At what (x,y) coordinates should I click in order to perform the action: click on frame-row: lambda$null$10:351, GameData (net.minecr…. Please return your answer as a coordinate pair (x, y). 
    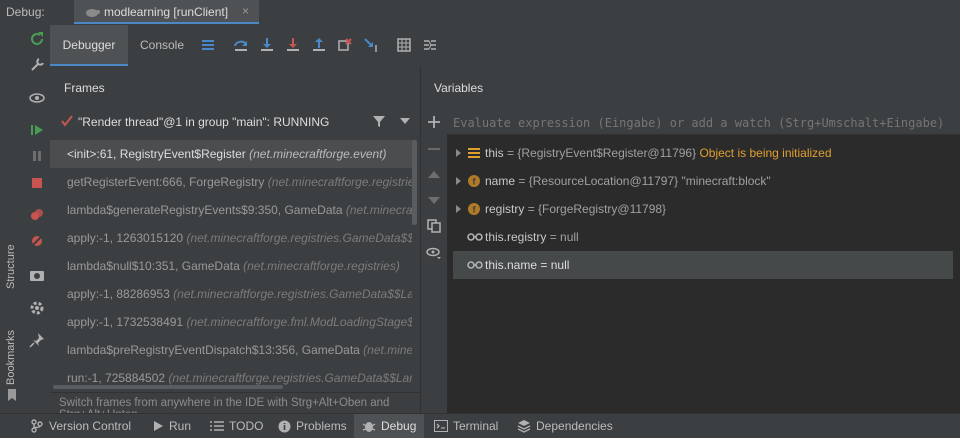
    Looking at the image, I should click on (231, 266).